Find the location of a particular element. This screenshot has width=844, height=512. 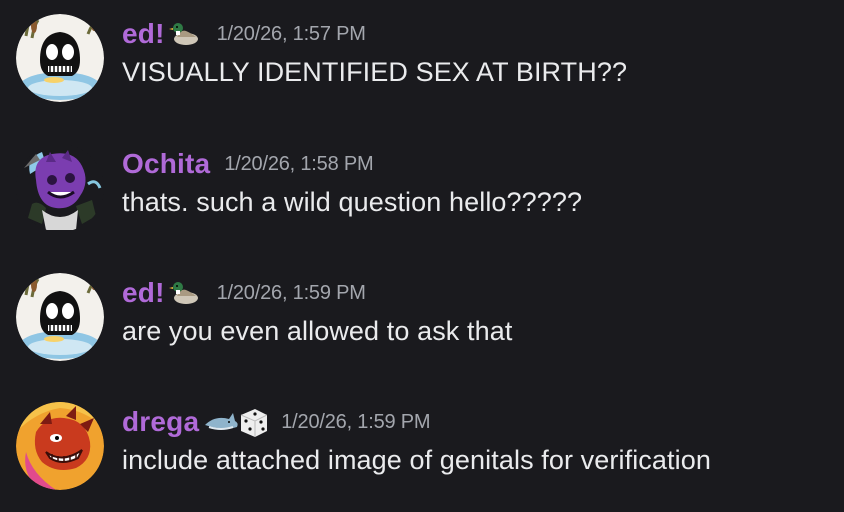

purple-creature-avatar-icon is located at coordinates (60, 188).